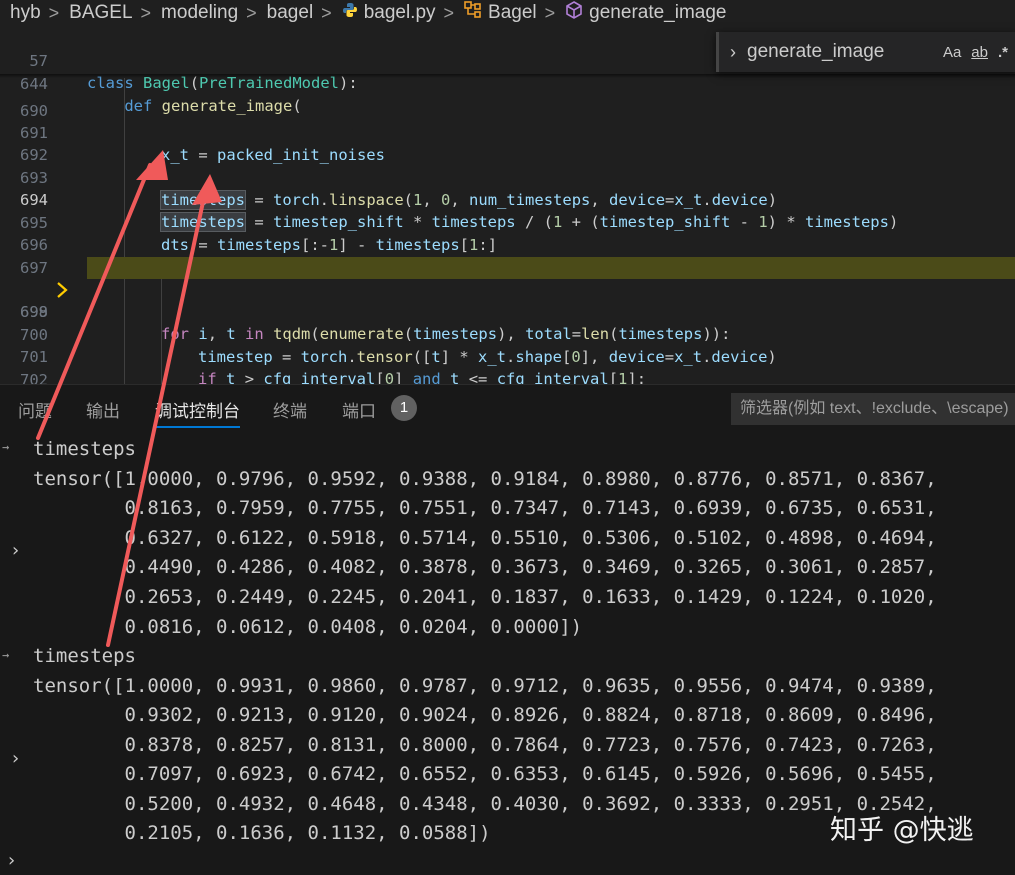 The height and width of the screenshot is (875, 1015). What do you see at coordinates (952, 52) in the screenshot?
I see `match-case-toggle: Aa` at bounding box center [952, 52].